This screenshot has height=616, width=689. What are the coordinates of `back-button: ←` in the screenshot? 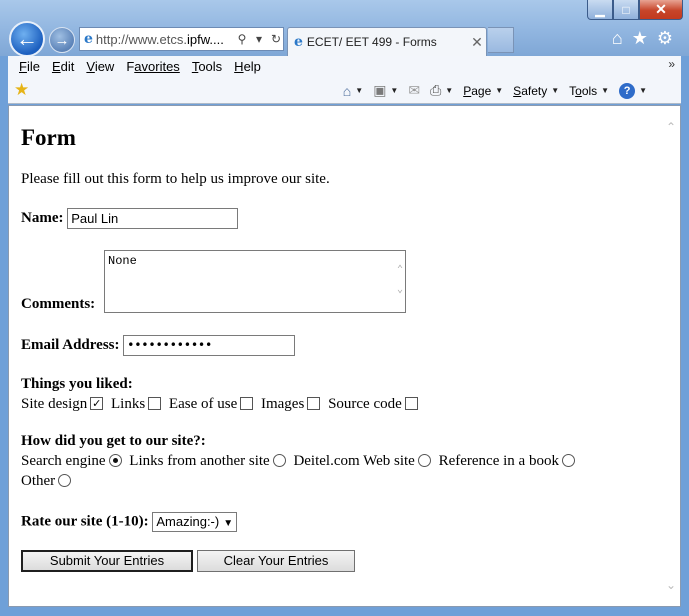 It's located at (27, 39).